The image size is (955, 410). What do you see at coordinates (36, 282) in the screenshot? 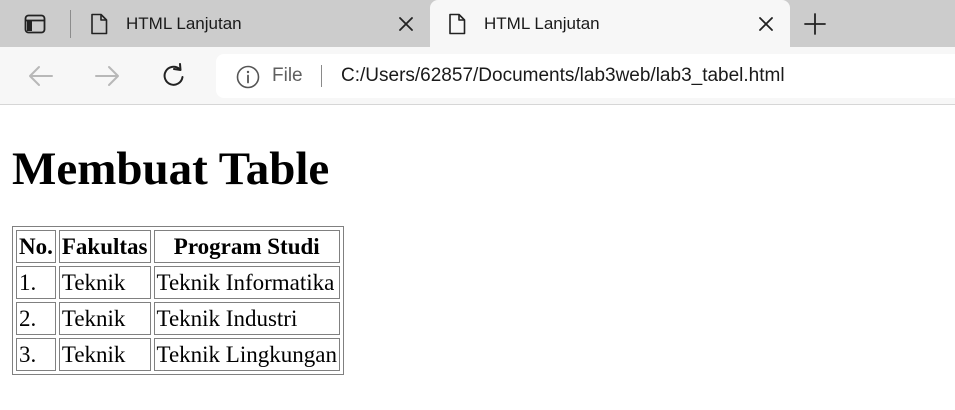
I see `table-cell: 1.` at bounding box center [36, 282].